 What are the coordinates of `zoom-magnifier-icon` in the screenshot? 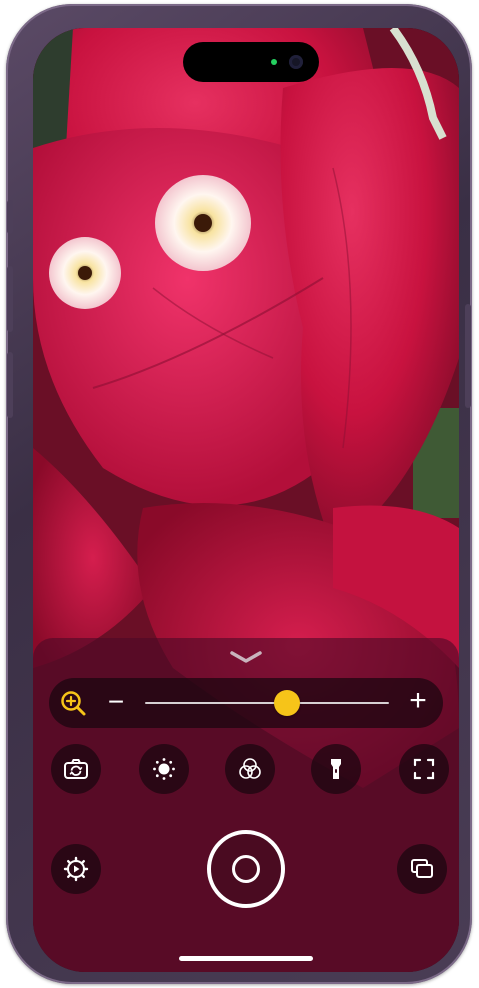 It's located at (73, 703).